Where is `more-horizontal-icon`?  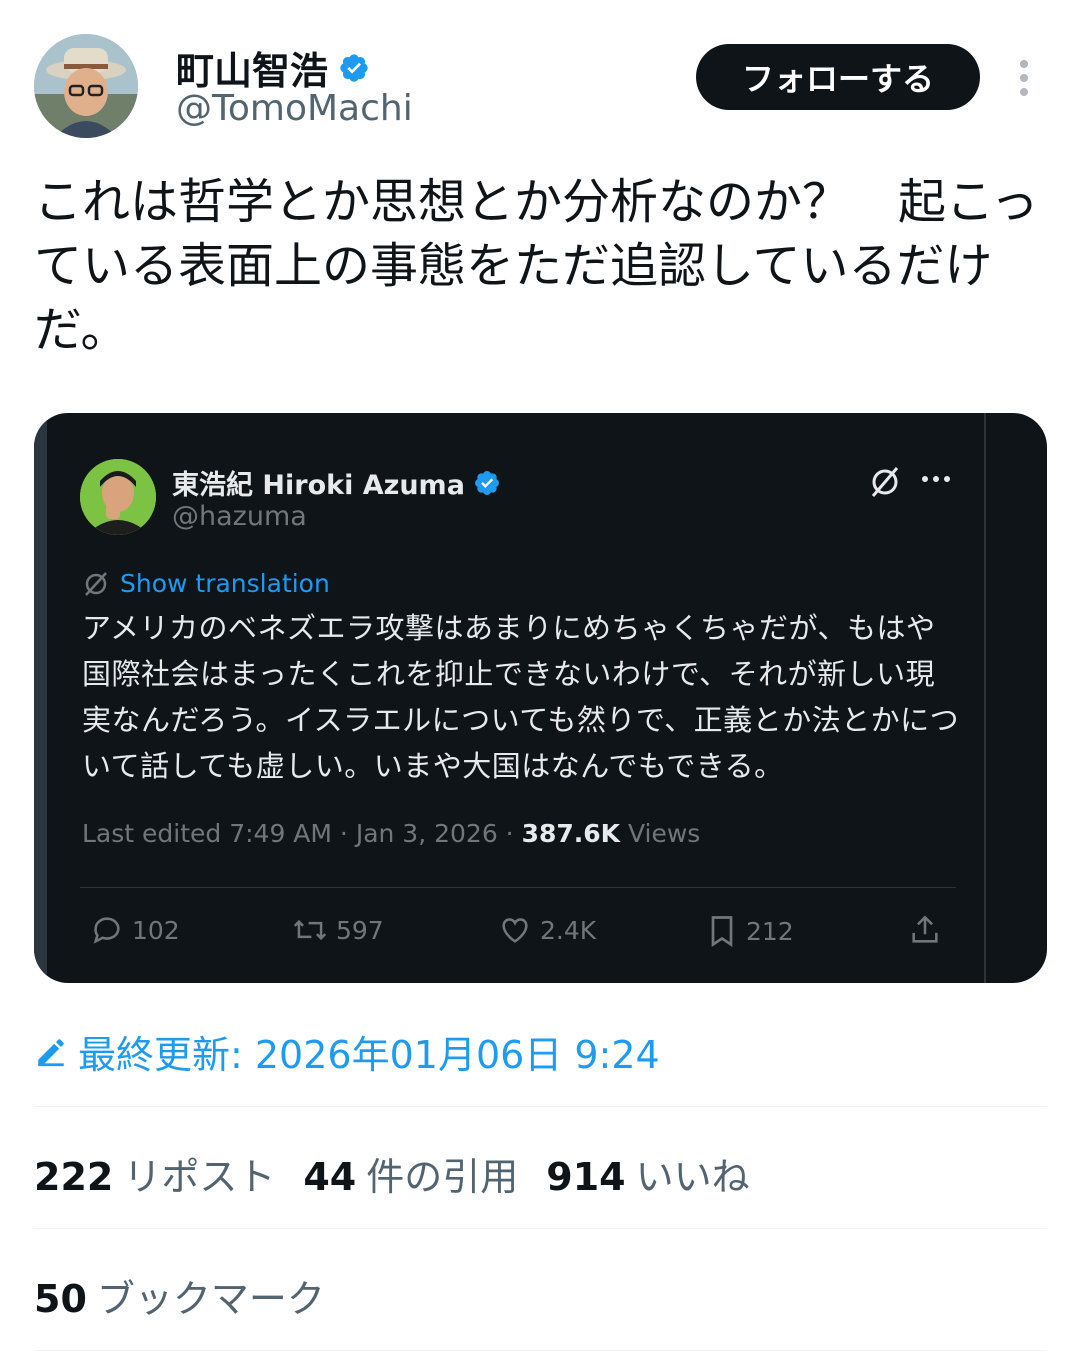 more-horizontal-icon is located at coordinates (936, 479).